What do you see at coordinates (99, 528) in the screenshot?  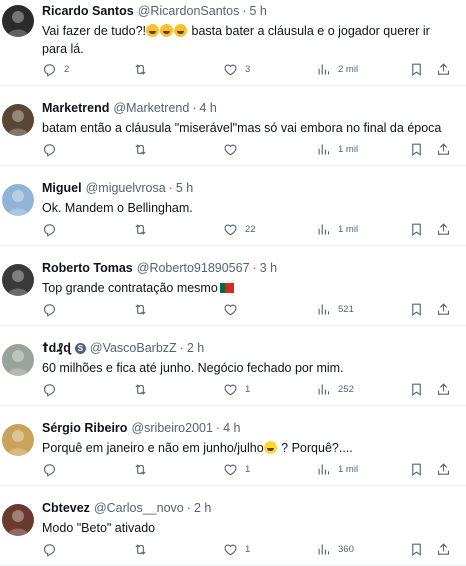 I see `post-text-content: Modo "Beto" ativado` at bounding box center [99, 528].